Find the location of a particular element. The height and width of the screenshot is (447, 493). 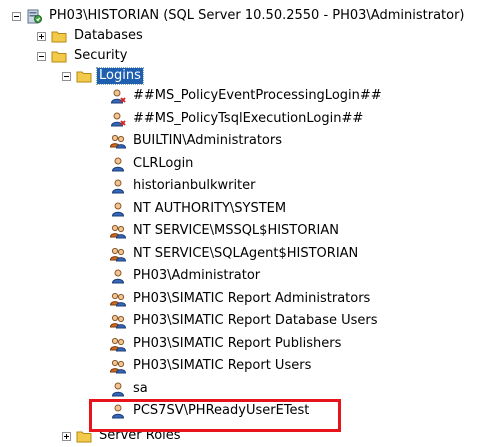

login-label: PH03\SIMATIC Report Users is located at coordinates (222, 365).